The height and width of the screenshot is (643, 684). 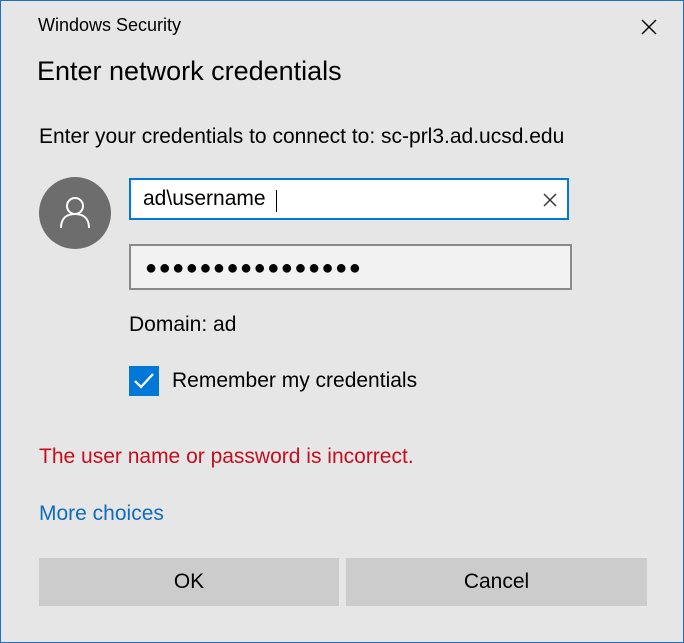 What do you see at coordinates (294, 381) in the screenshot?
I see `remember-credentials-label: Remember my credentials` at bounding box center [294, 381].